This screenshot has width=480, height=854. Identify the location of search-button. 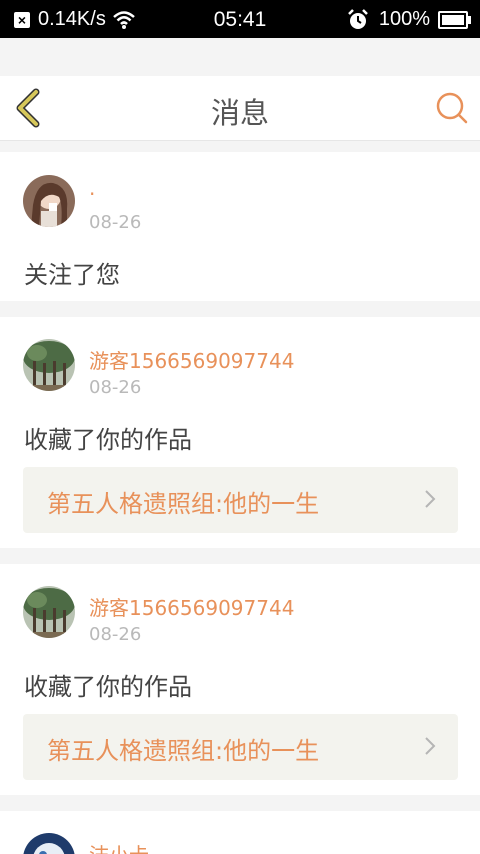
(452, 108).